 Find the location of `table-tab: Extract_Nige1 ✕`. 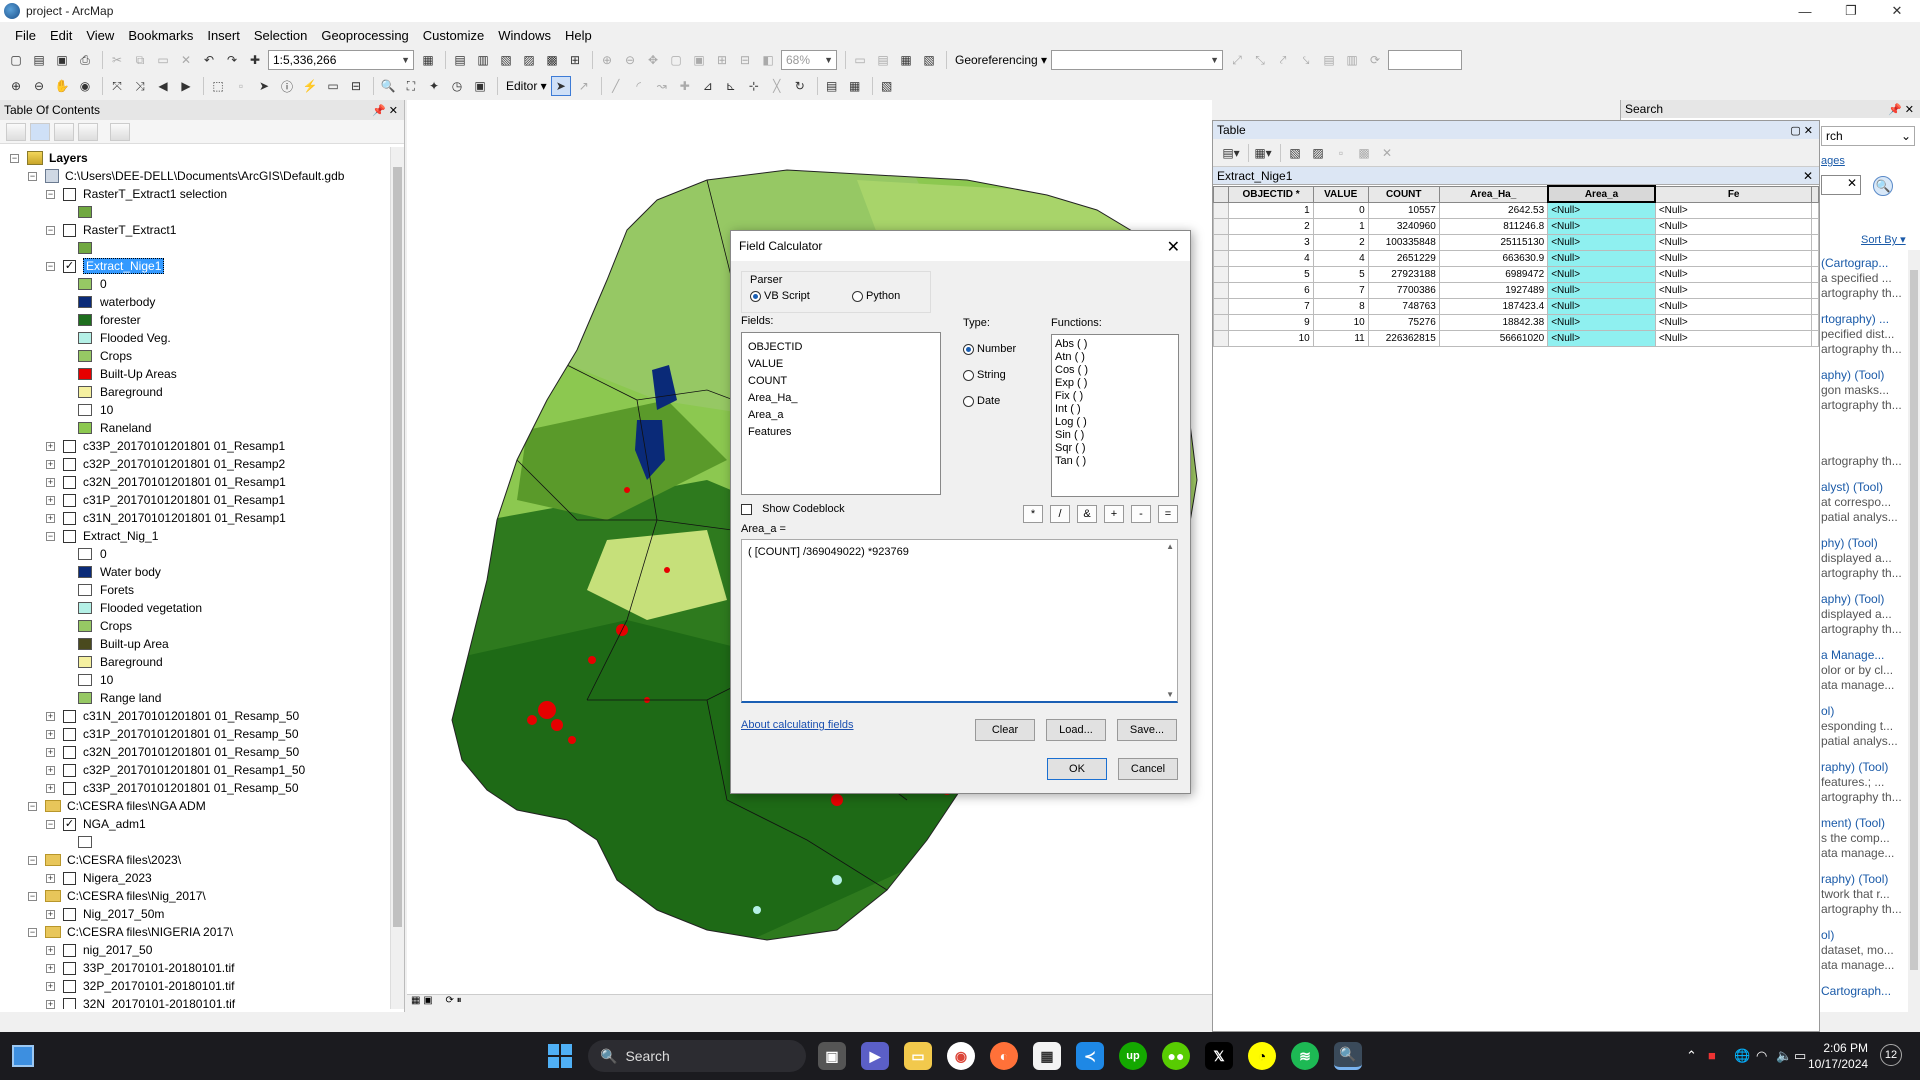

table-tab: Extract_Nige1 ✕ is located at coordinates (1516, 176).